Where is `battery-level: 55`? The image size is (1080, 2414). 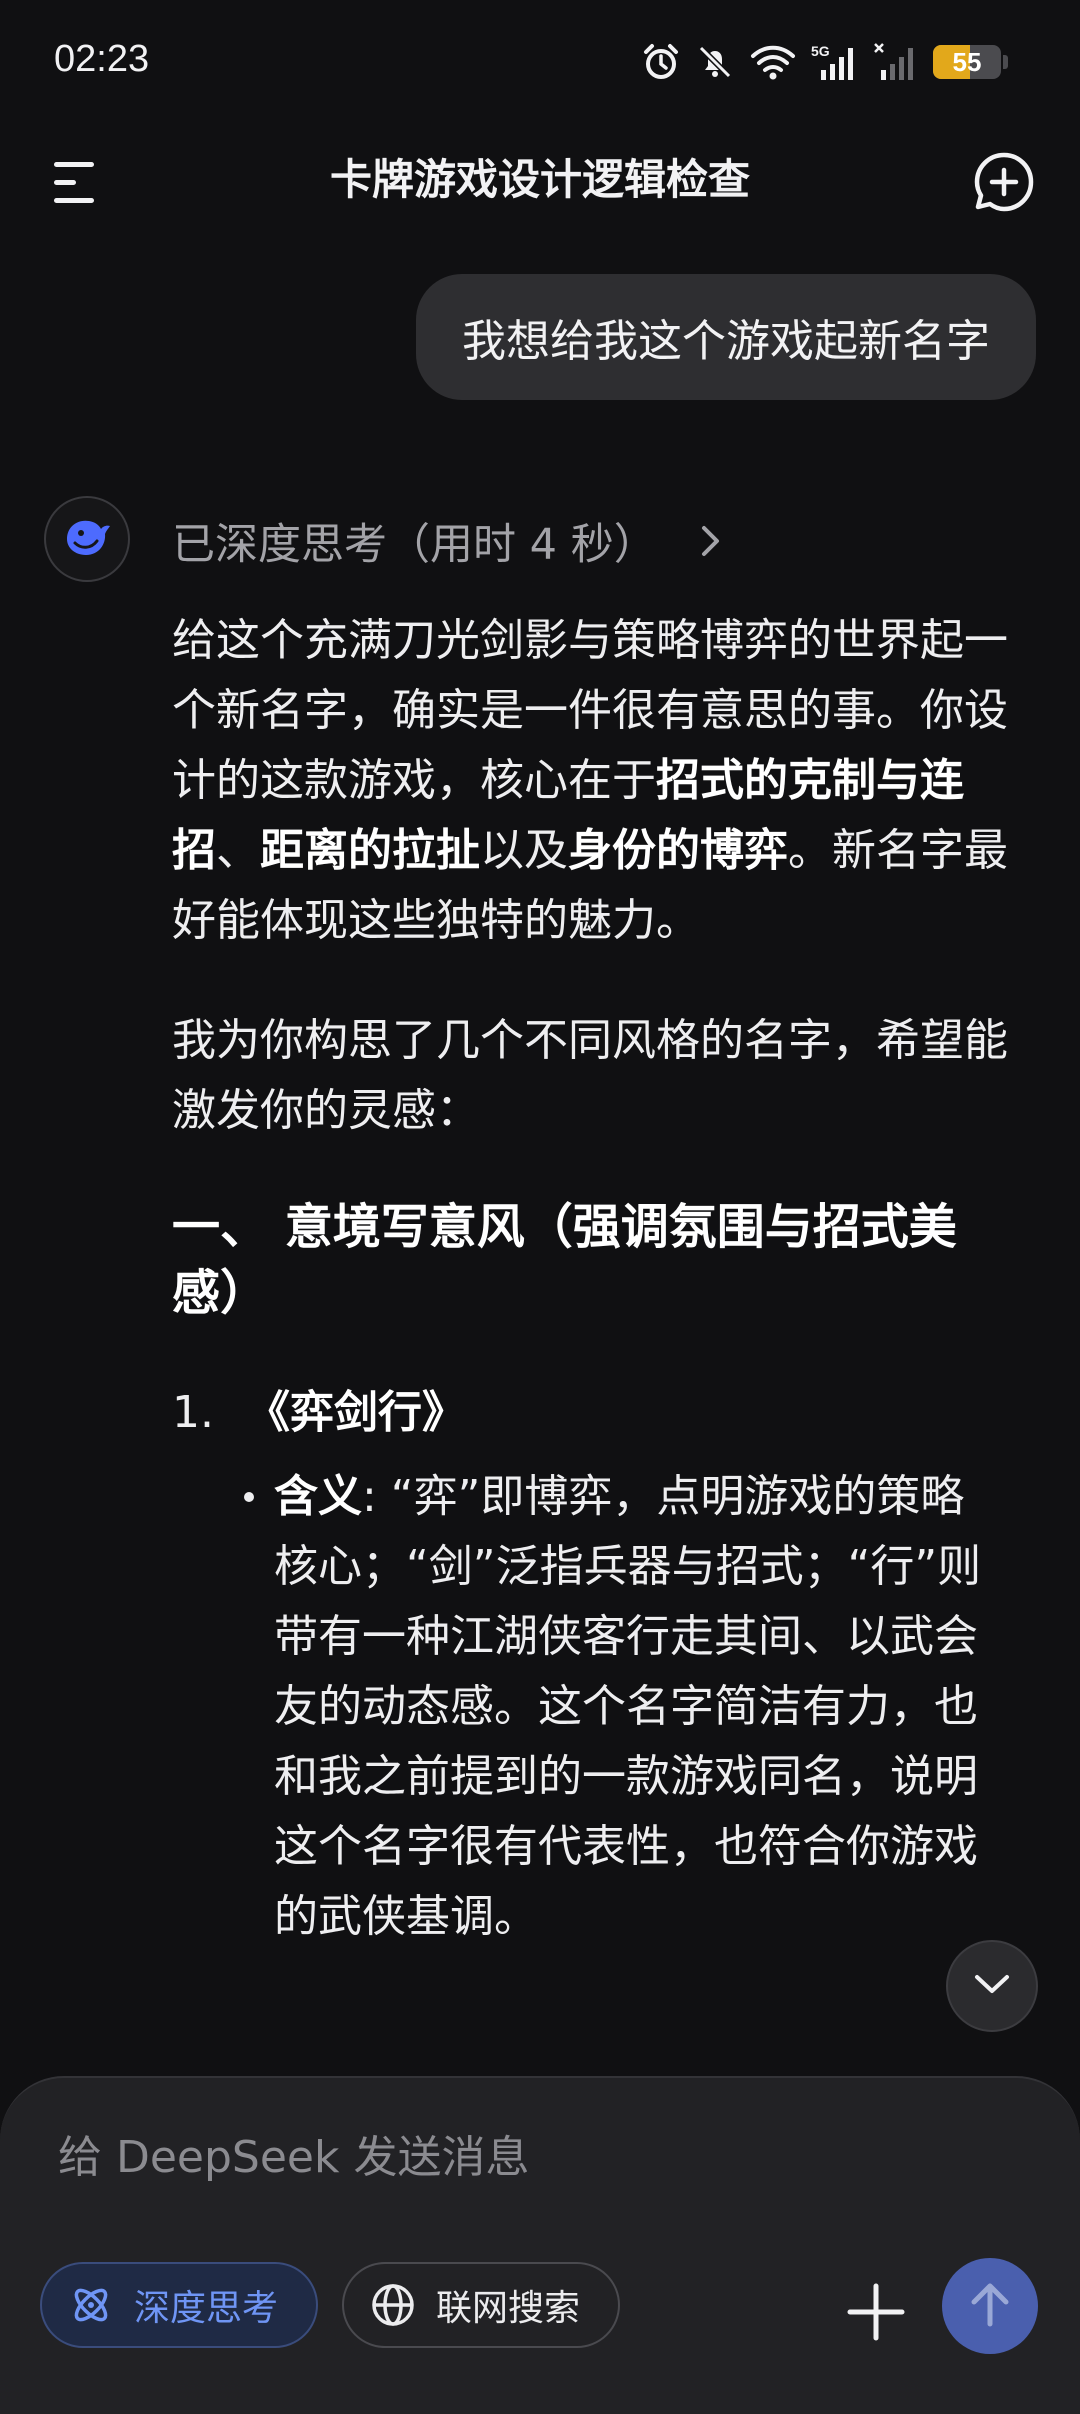 battery-level: 55 is located at coordinates (967, 61).